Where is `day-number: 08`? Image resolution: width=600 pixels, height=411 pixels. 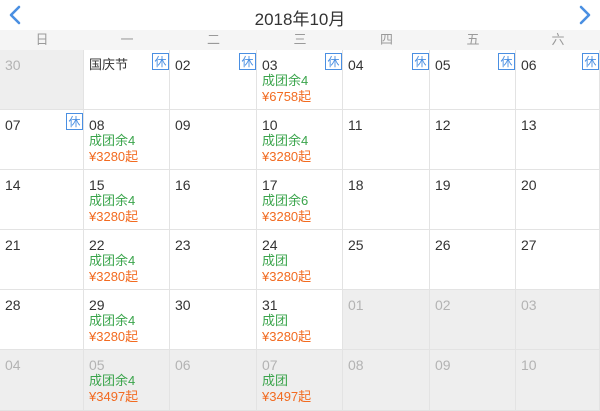 day-number: 08 is located at coordinates (356, 365).